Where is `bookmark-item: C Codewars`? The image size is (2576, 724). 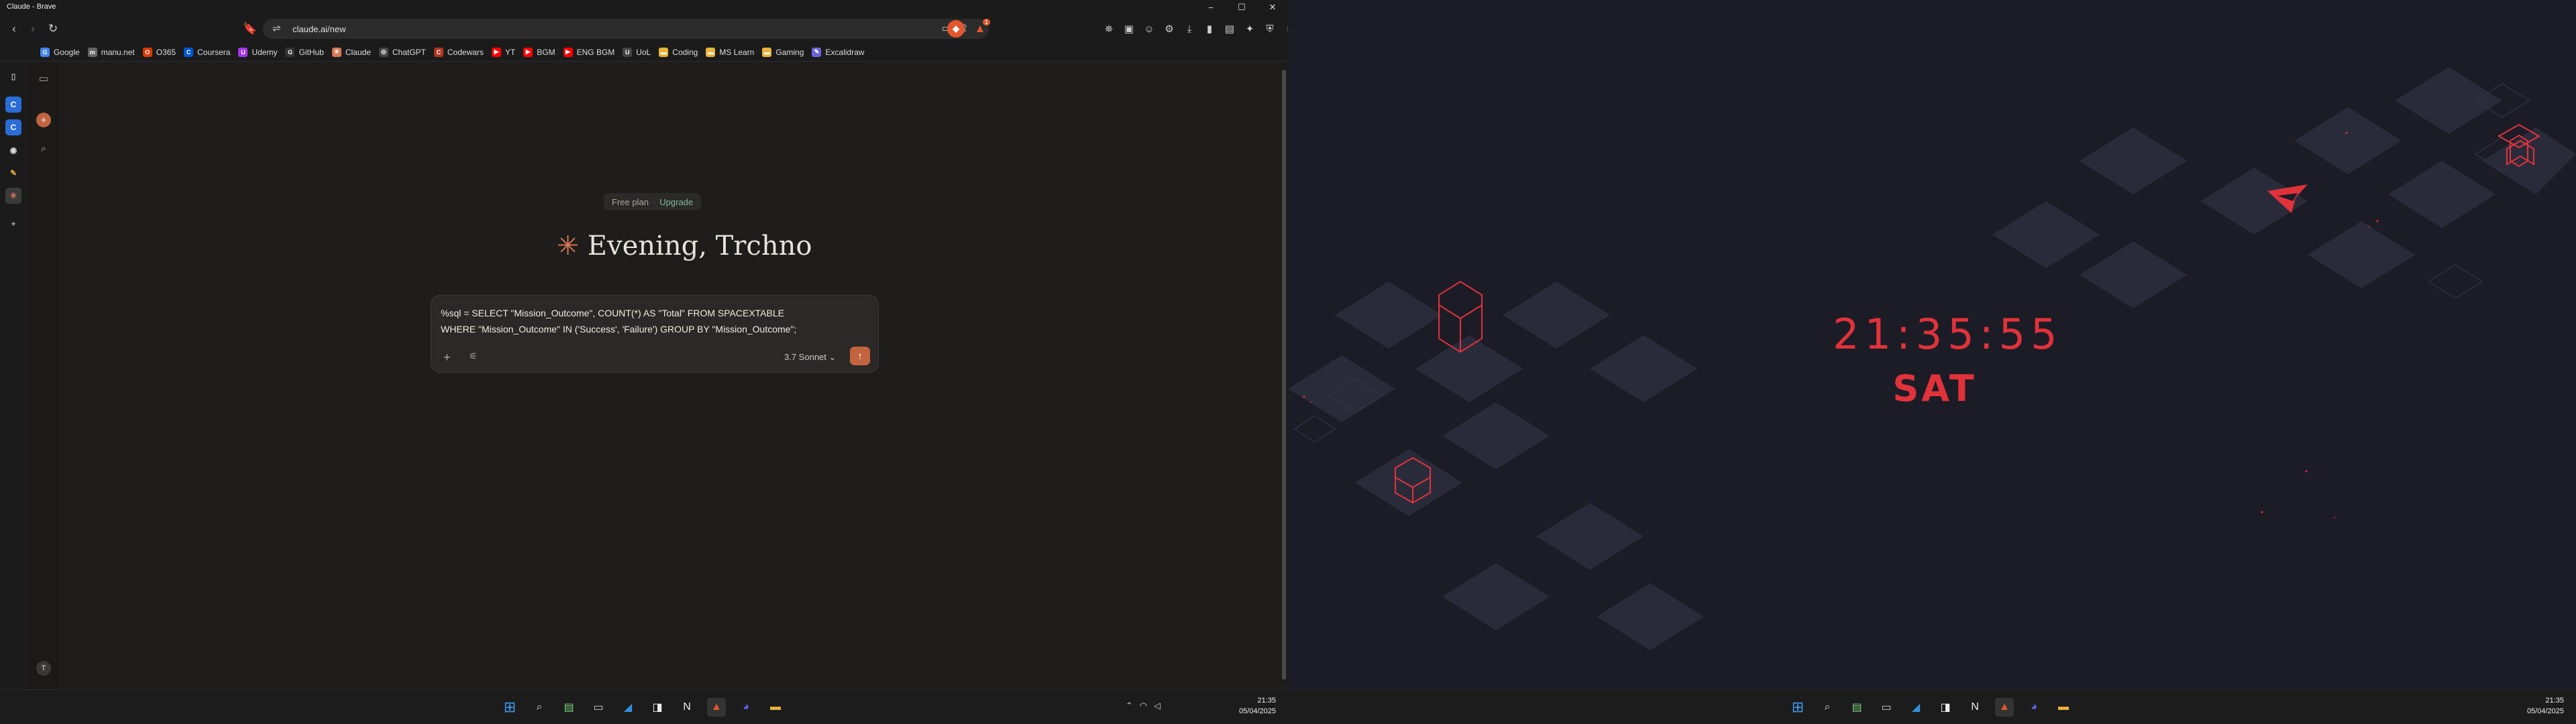
bookmark-item: C Codewars is located at coordinates (458, 52).